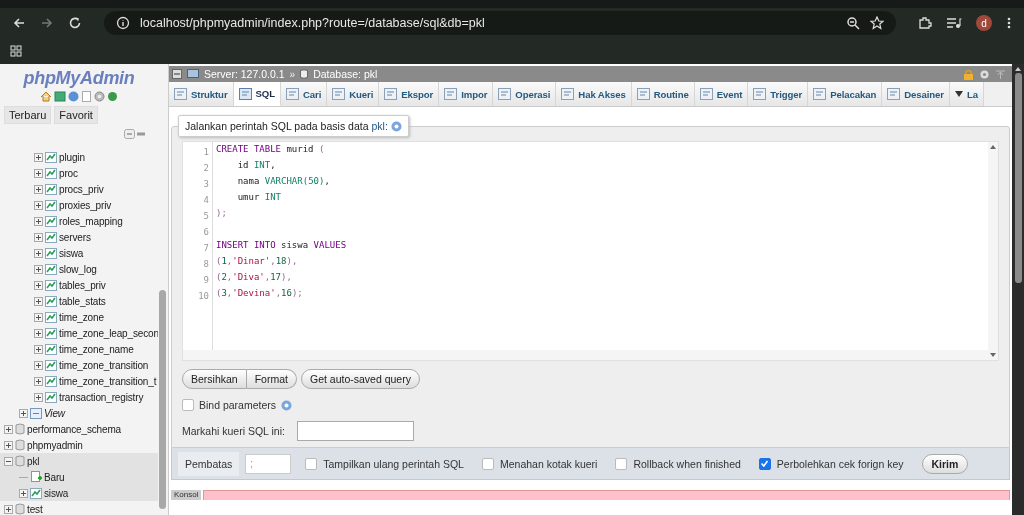 This screenshot has height=515, width=1024. I want to click on zoom-icon, so click(853, 23).